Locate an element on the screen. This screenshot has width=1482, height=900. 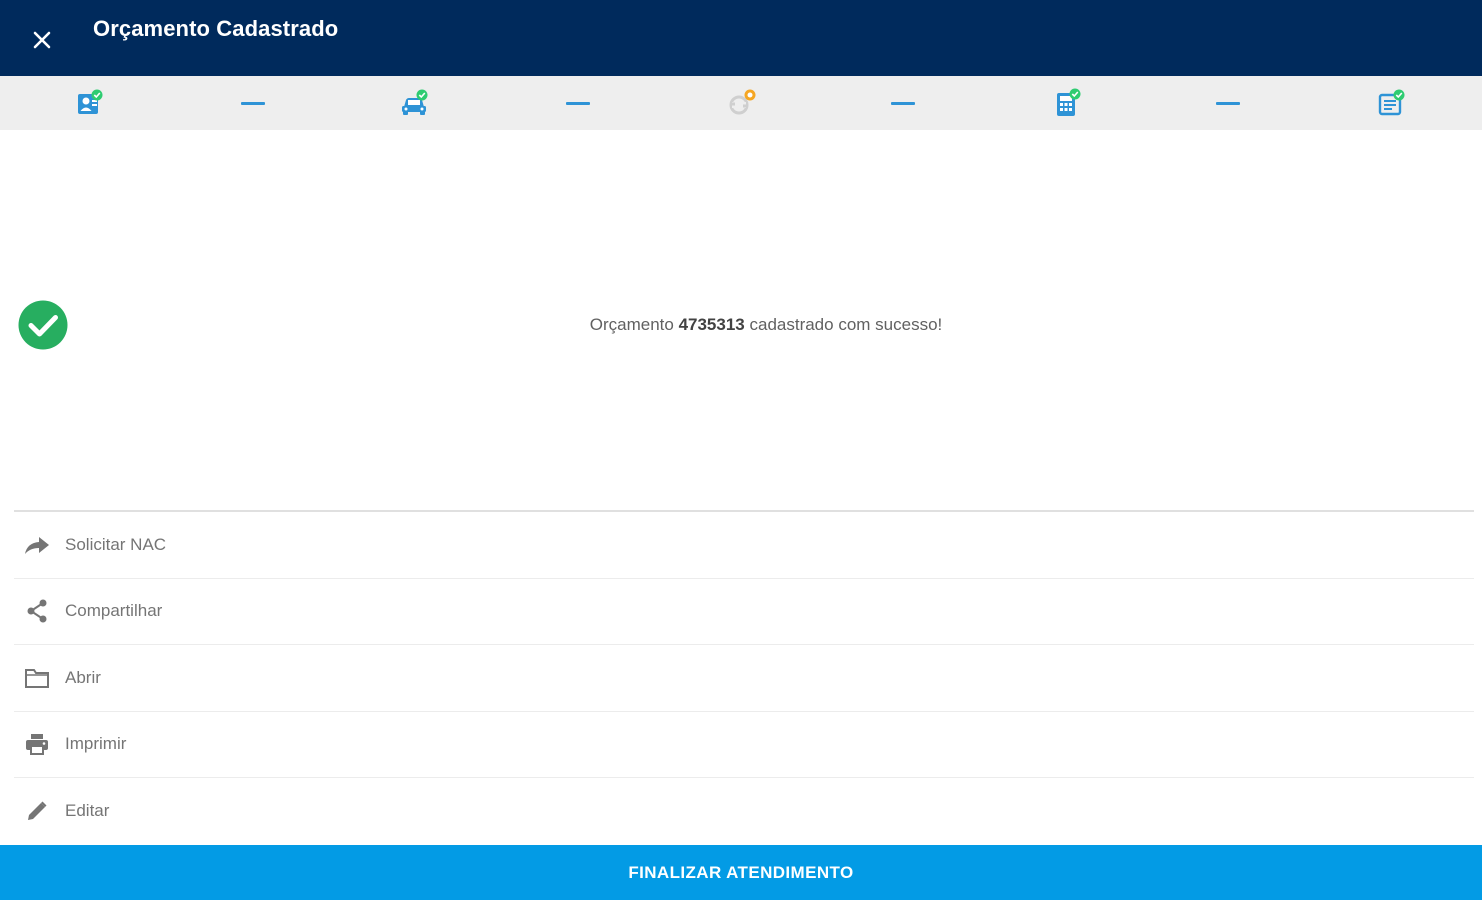
client-check-icon is located at coordinates (90, 101).